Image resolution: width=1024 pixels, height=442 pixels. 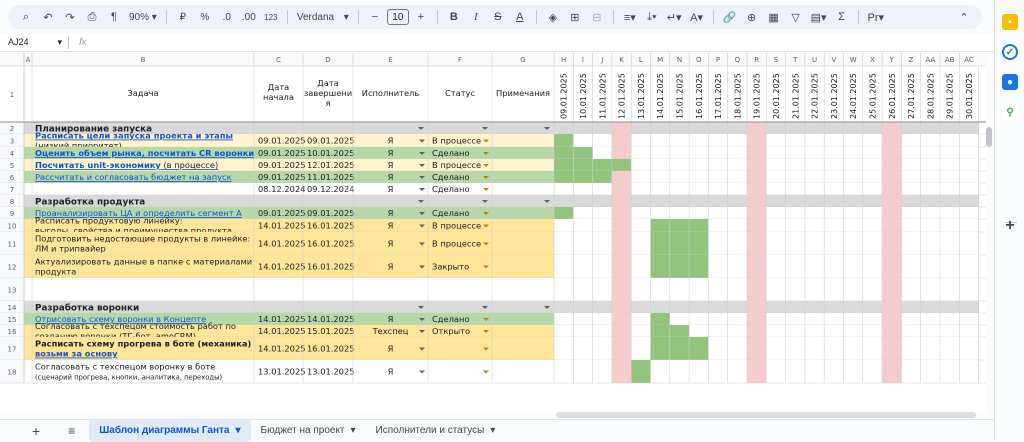 I want to click on tab-gantt-template: Шаблон диаграммы Ганта ▾, so click(x=170, y=430).